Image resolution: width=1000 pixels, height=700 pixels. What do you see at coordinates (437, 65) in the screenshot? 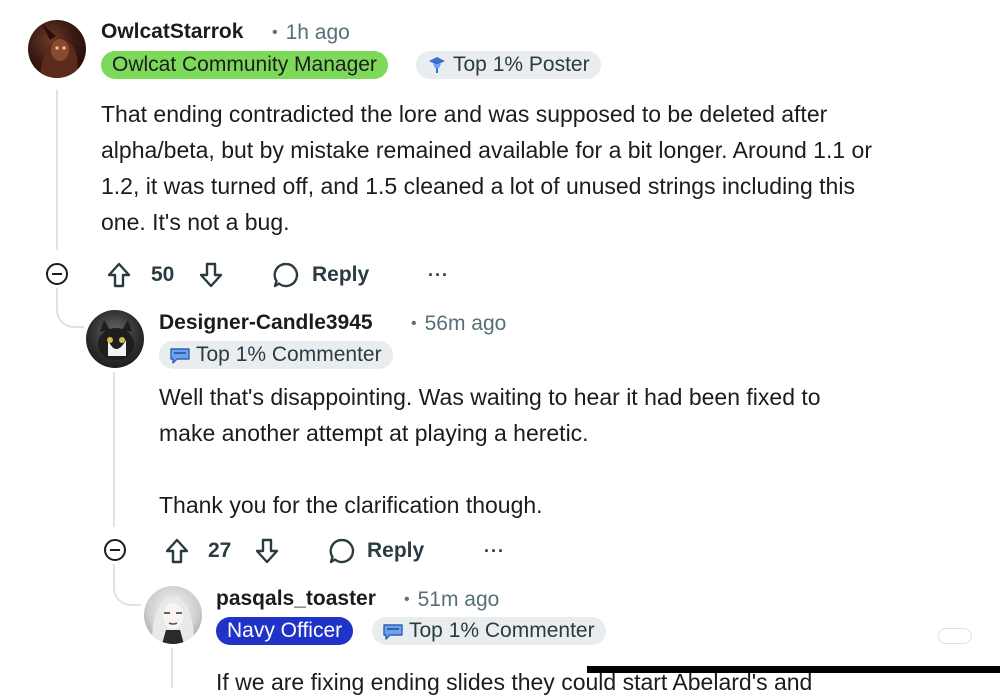
I see `poster-badge-icon` at bounding box center [437, 65].